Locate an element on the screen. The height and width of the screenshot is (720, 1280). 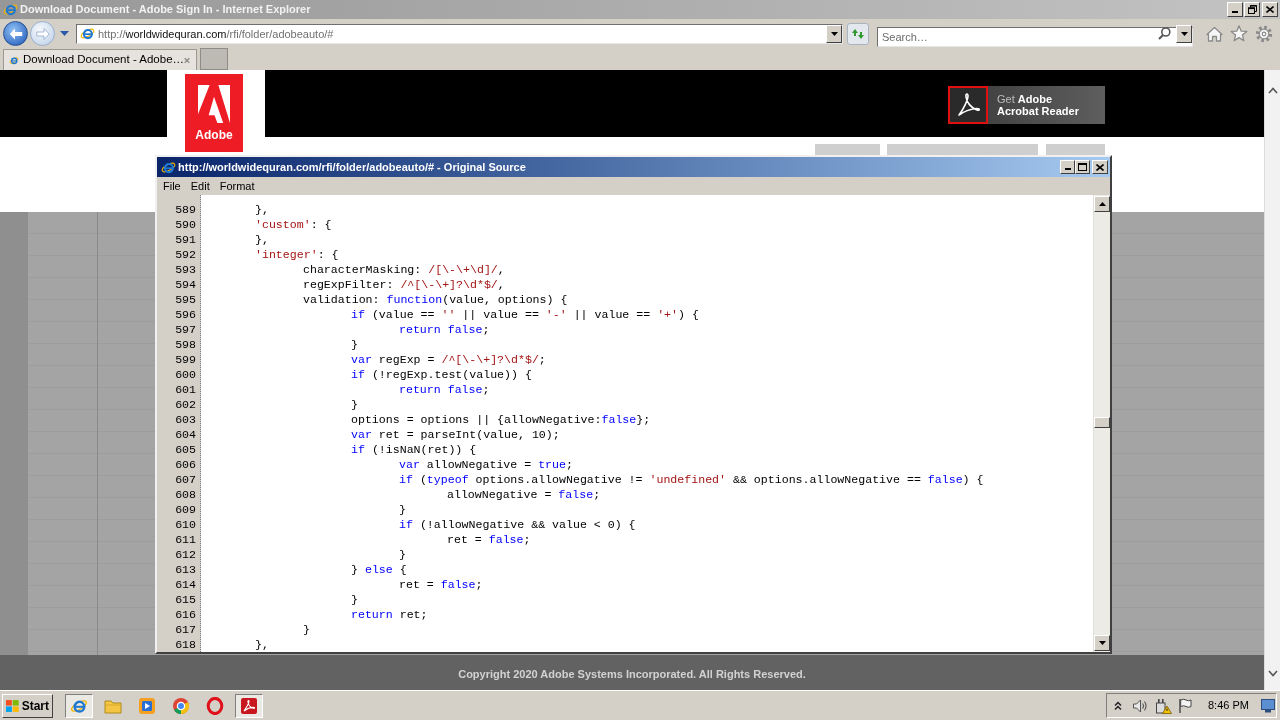
arrow-right-icon is located at coordinates (42, 33).